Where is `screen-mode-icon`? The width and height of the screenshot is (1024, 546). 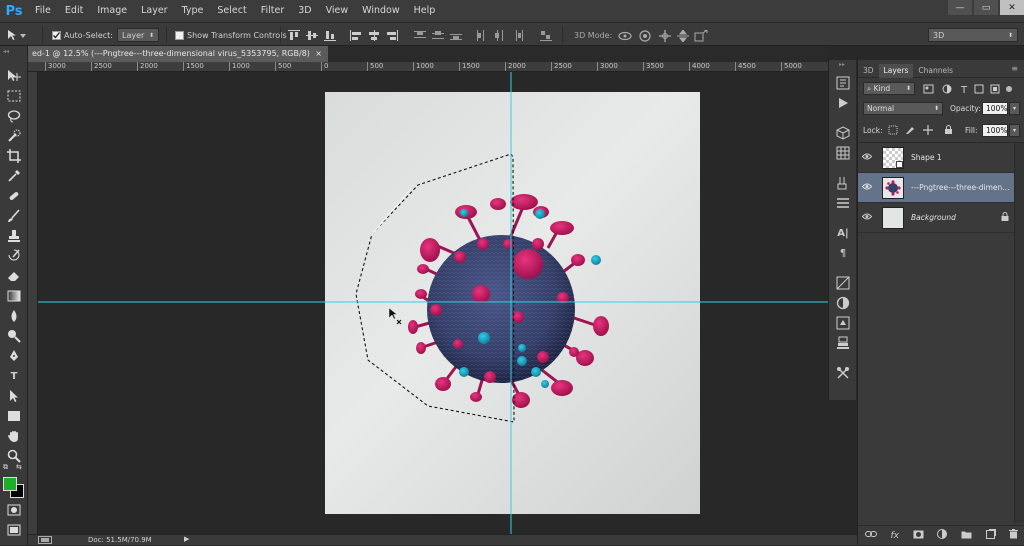 screen-mode-icon is located at coordinates (14, 530).